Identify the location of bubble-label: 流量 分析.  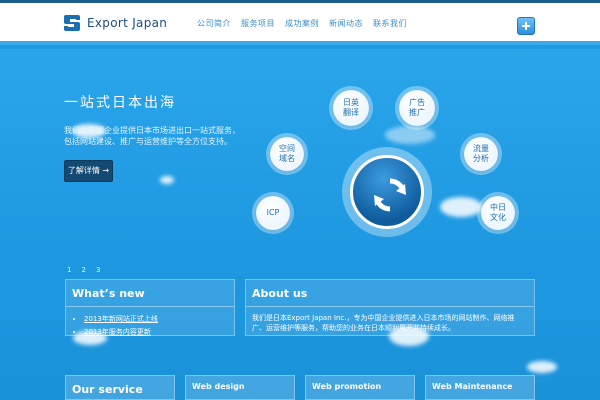
(481, 153).